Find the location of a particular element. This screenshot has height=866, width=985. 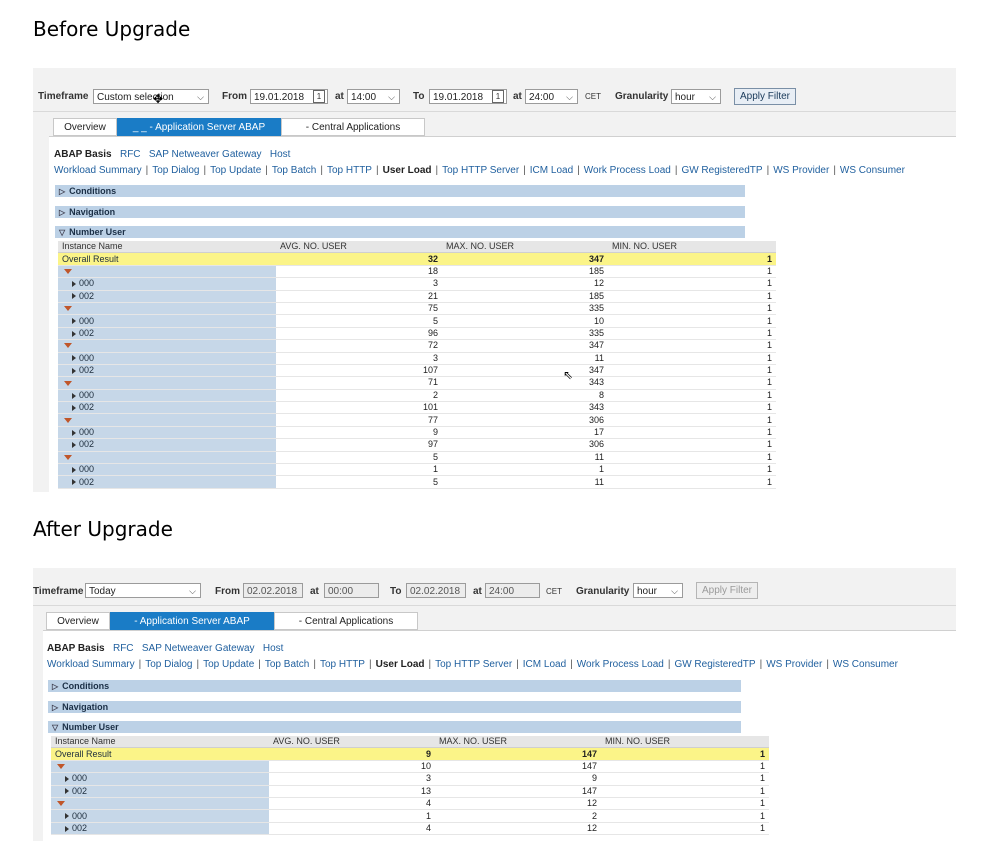

table-row: 18 185 1 is located at coordinates (417, 272).